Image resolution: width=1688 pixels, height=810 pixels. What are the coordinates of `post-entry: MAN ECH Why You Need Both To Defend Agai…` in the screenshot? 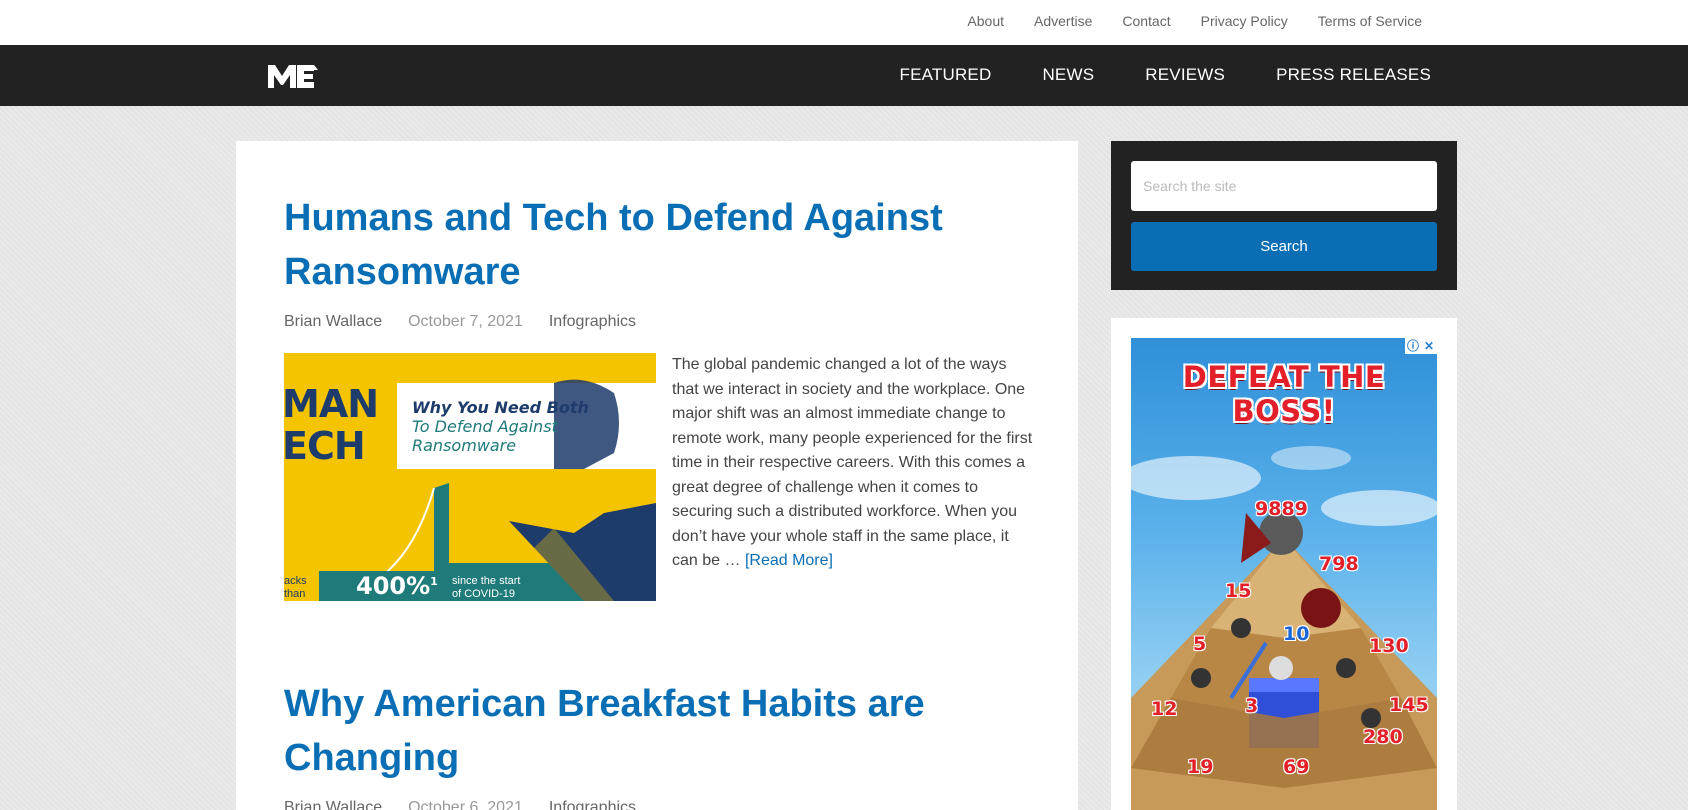 It's located at (659, 477).